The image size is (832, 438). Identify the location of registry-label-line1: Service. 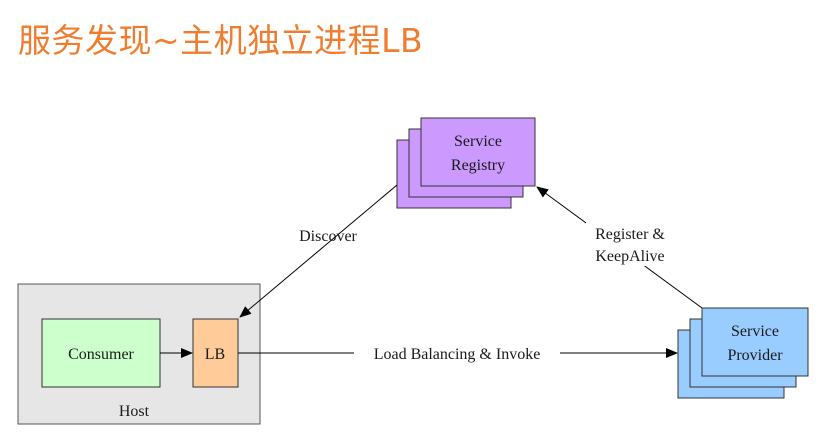
(478, 141).